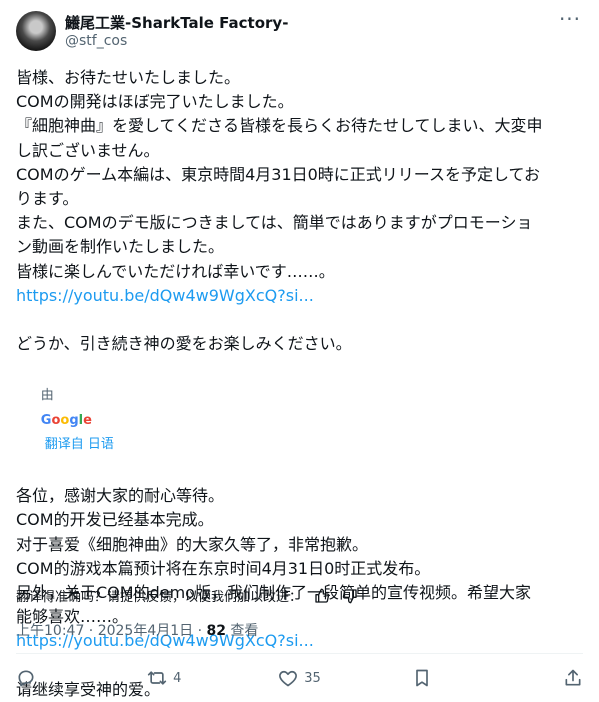 This screenshot has height=702, width=599. I want to click on more-icon: ···, so click(570, 21).